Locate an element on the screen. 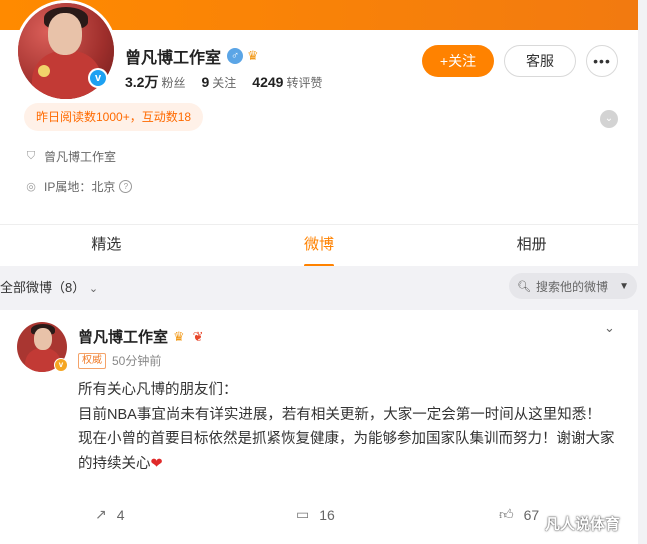  search-placeholder: 搜索他的微博 is located at coordinates (571, 286).